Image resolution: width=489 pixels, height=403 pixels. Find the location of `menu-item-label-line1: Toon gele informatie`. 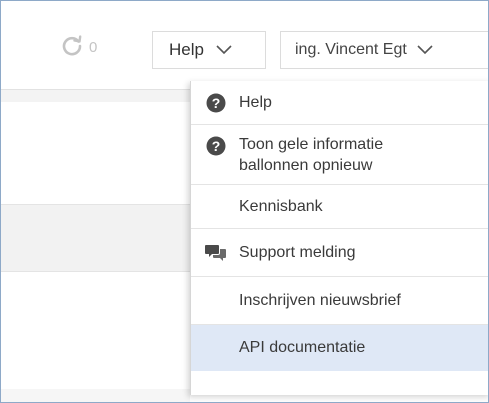

menu-item-label-line1: Toon gele informatie is located at coordinates (311, 144).